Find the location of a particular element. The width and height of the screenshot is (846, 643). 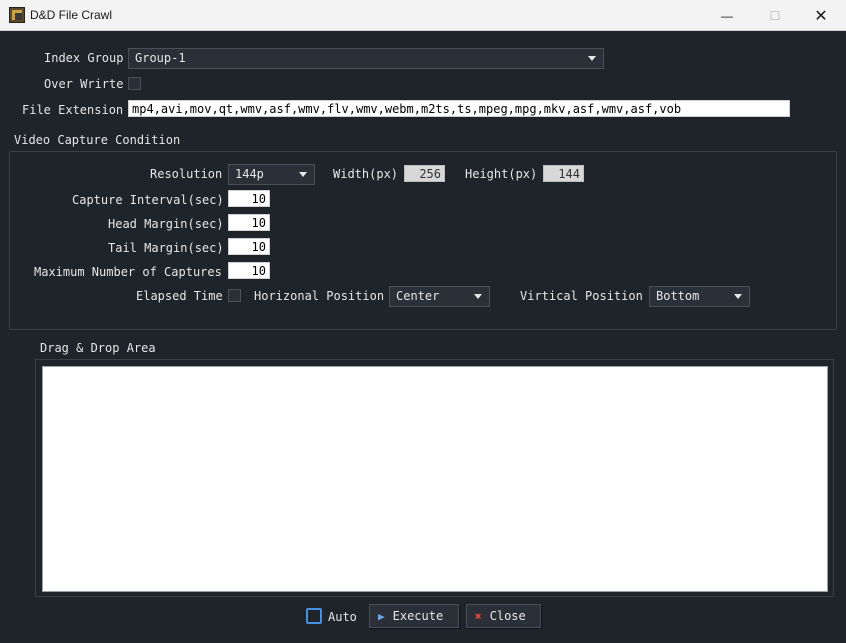

elapsed-time-checkbox is located at coordinates (234, 295).